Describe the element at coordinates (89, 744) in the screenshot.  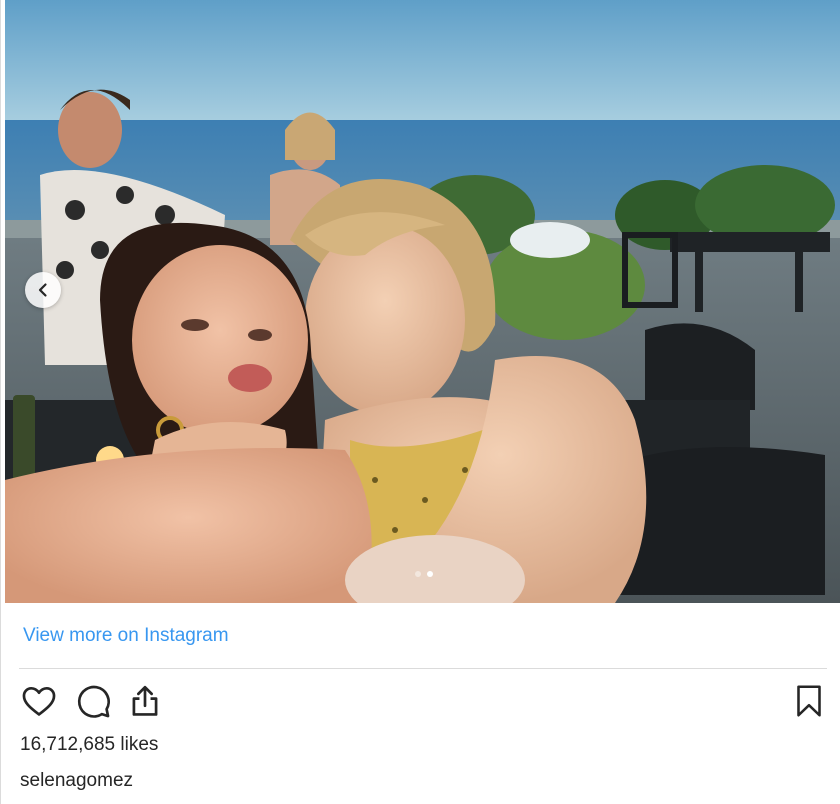
I see `likes-count: 16,712,685 likes` at that location.